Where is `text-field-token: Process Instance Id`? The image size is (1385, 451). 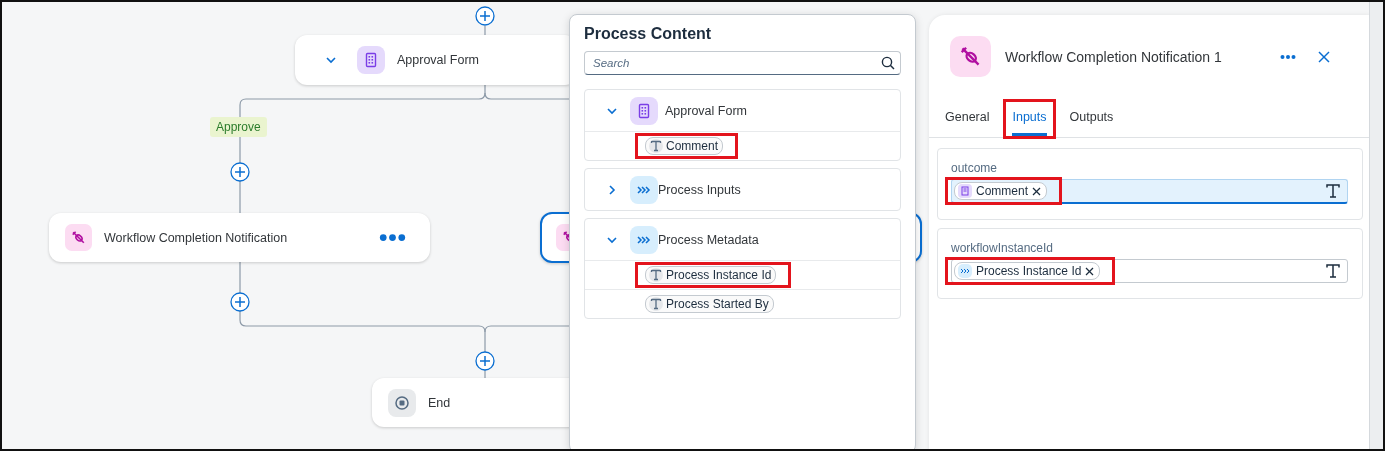
text-field-token: Process Instance Id is located at coordinates (711, 275).